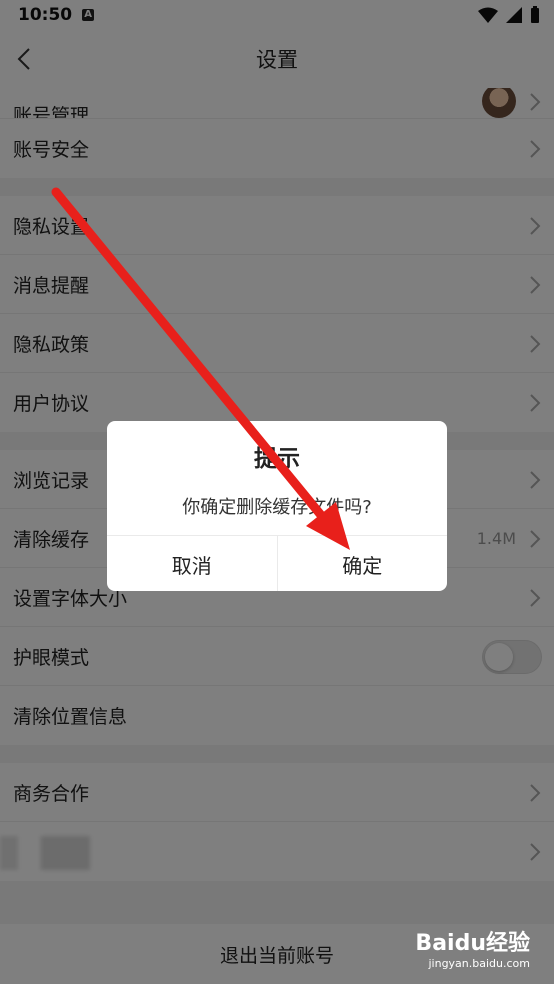  Describe the element at coordinates (363, 563) in the screenshot. I see `confirm-button: 确定` at that location.